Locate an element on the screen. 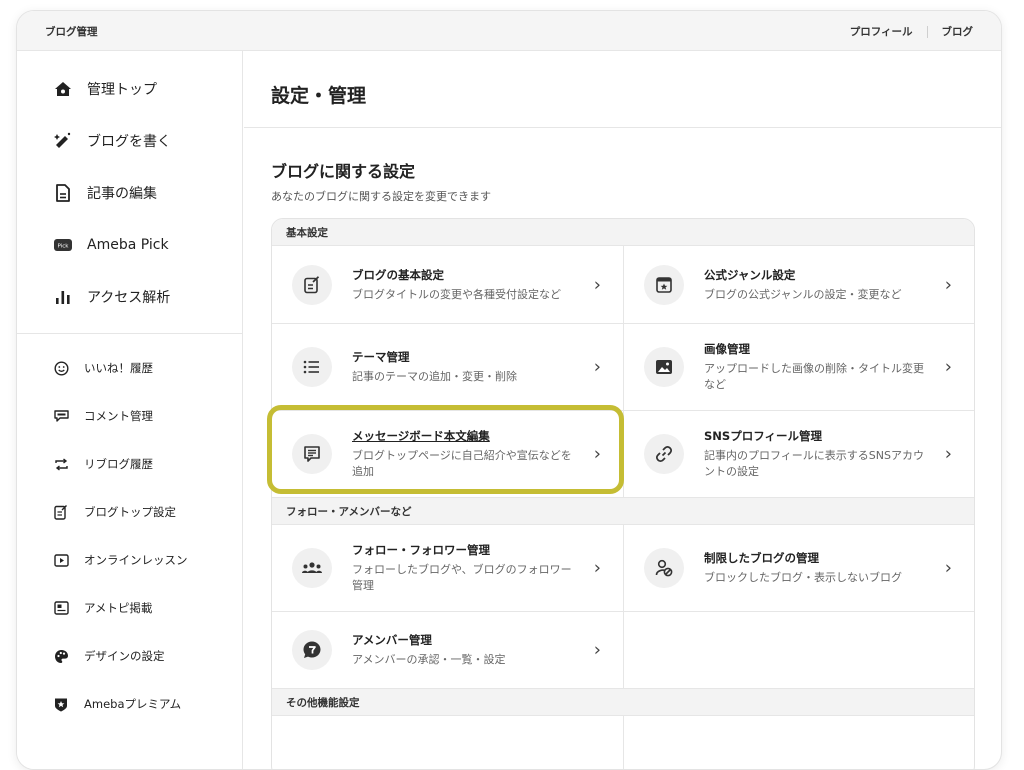 Image resolution: width=1024 pixels, height=770 pixels. sidebar-item-label: 記事の編集 is located at coordinates (122, 194).